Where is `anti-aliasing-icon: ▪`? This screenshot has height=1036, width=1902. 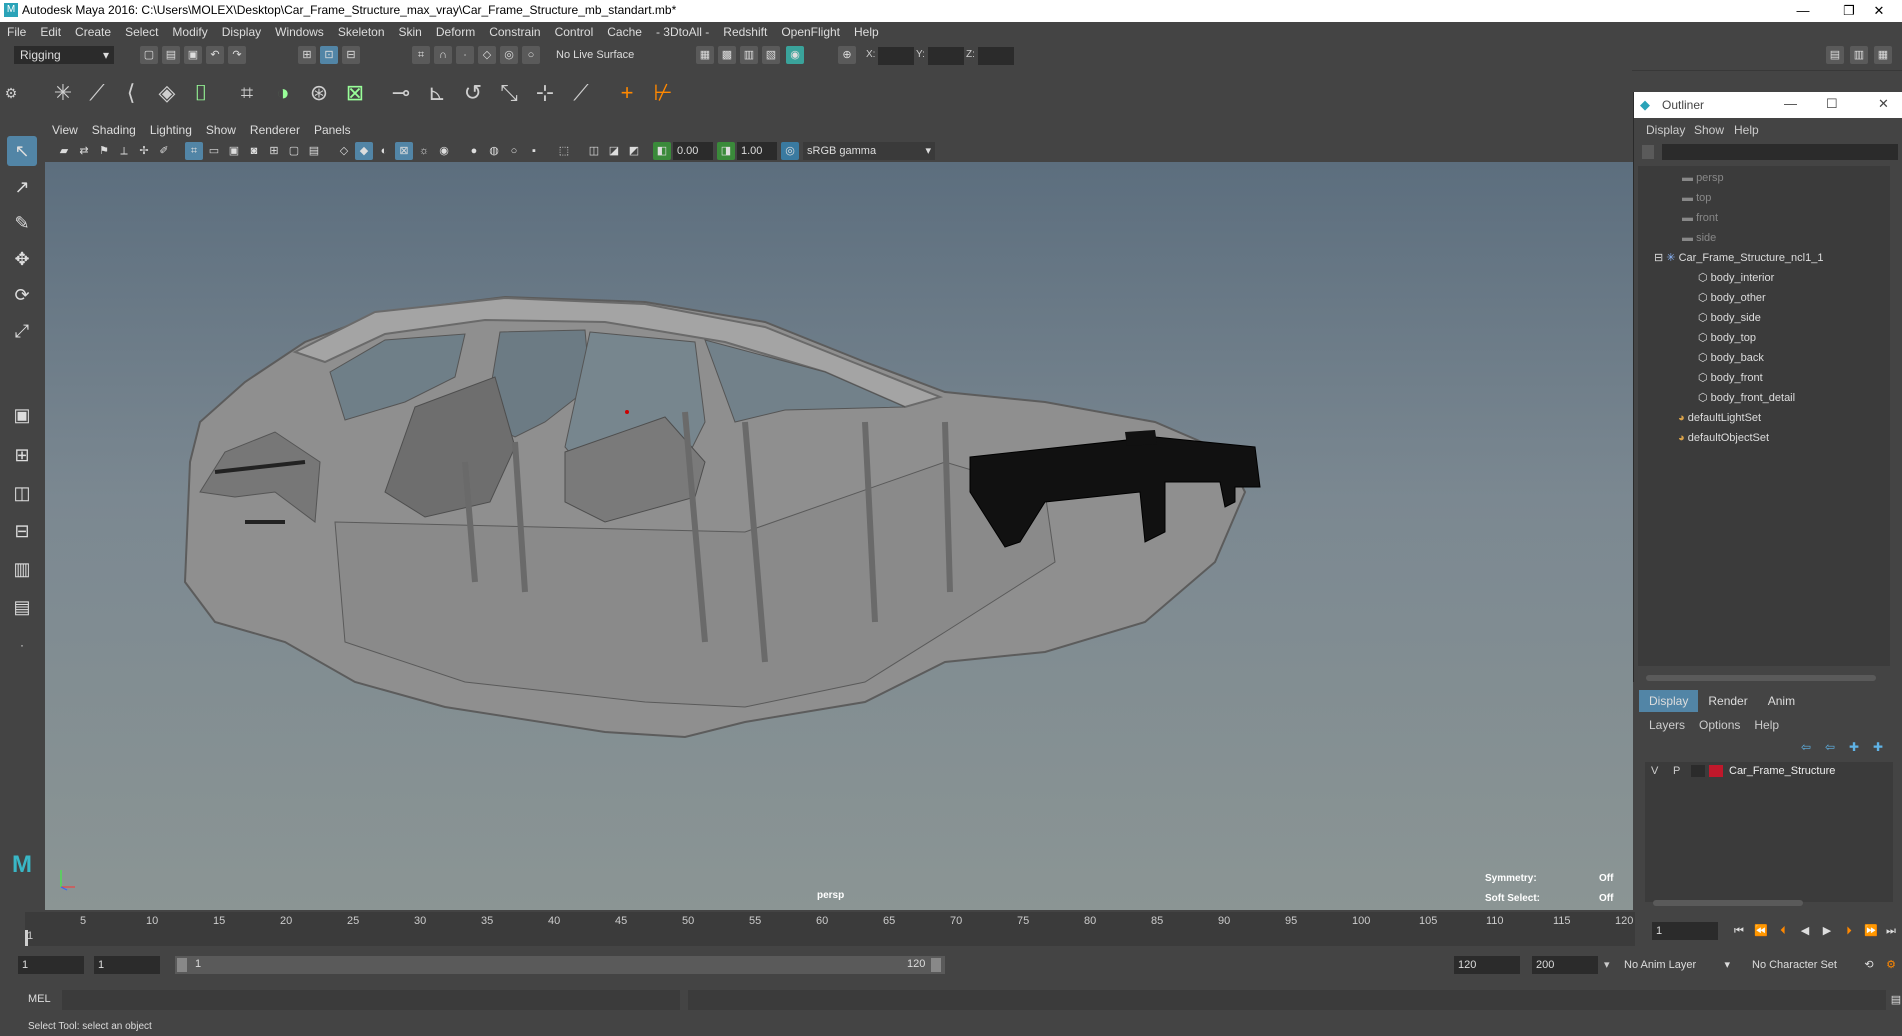 anti-aliasing-icon: ▪ is located at coordinates (534, 151).